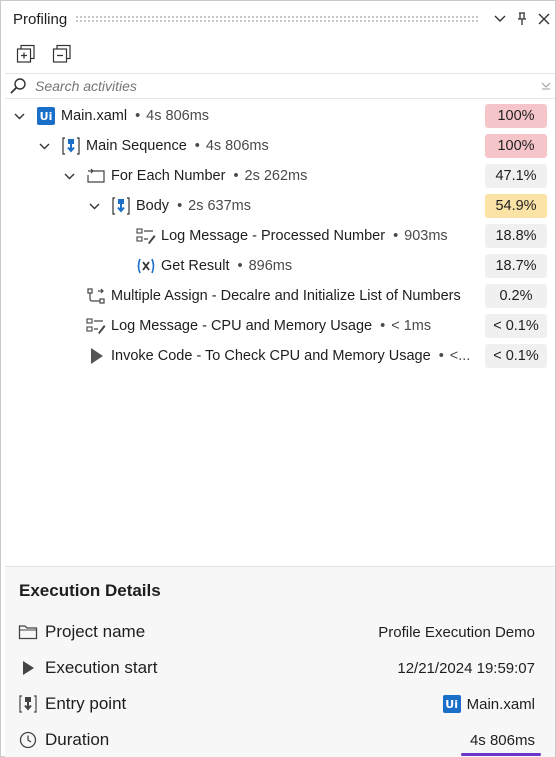  Describe the element at coordinates (136, 146) in the screenshot. I see `activity-name: Main Sequence` at that location.